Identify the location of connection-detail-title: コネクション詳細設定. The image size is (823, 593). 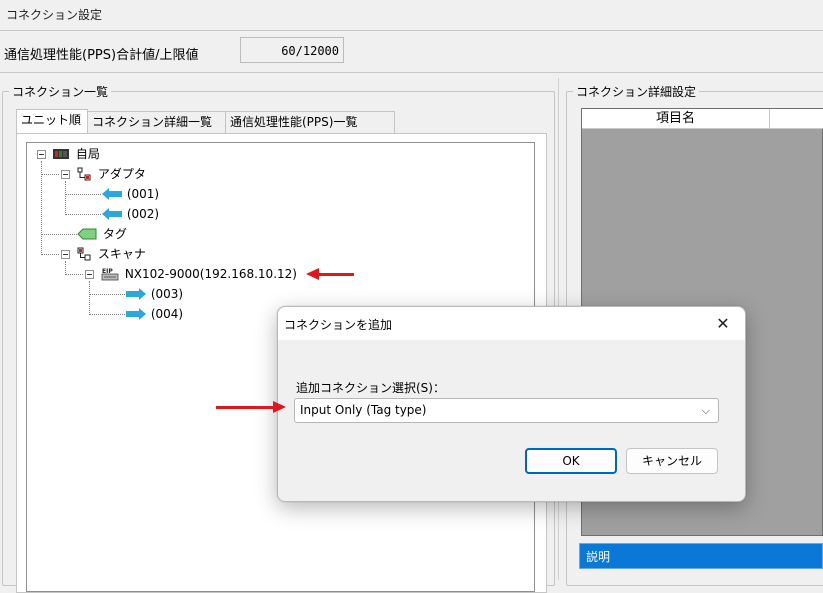
(636, 91).